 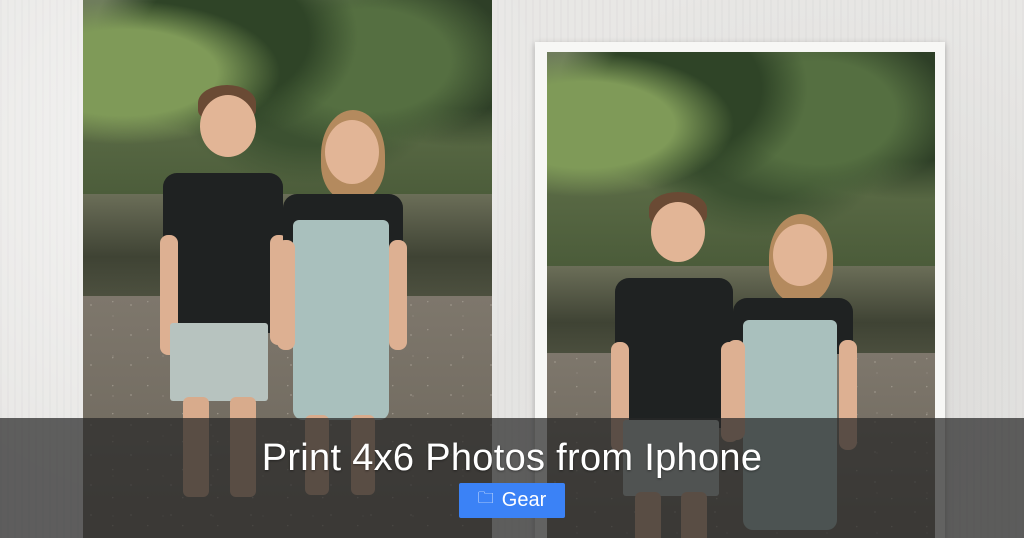 What do you see at coordinates (512, 458) in the screenshot?
I see `article-title: Print 4x6 Photos from Iphone` at bounding box center [512, 458].